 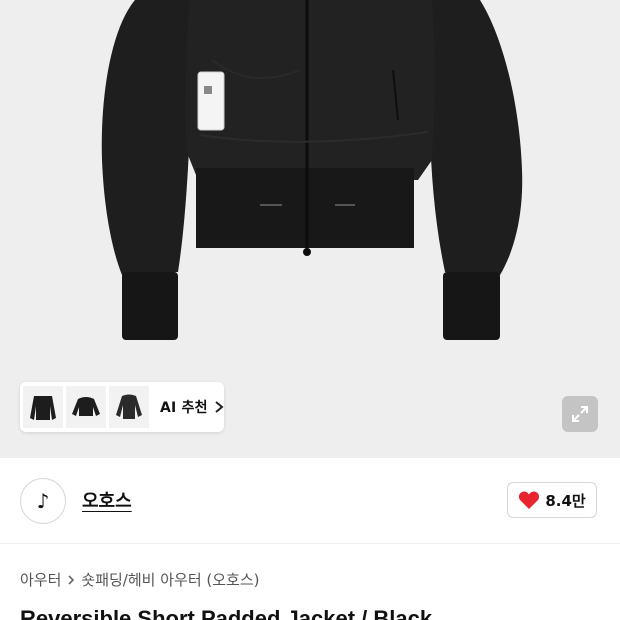 I want to click on expand-icon, so click(x=580, y=414).